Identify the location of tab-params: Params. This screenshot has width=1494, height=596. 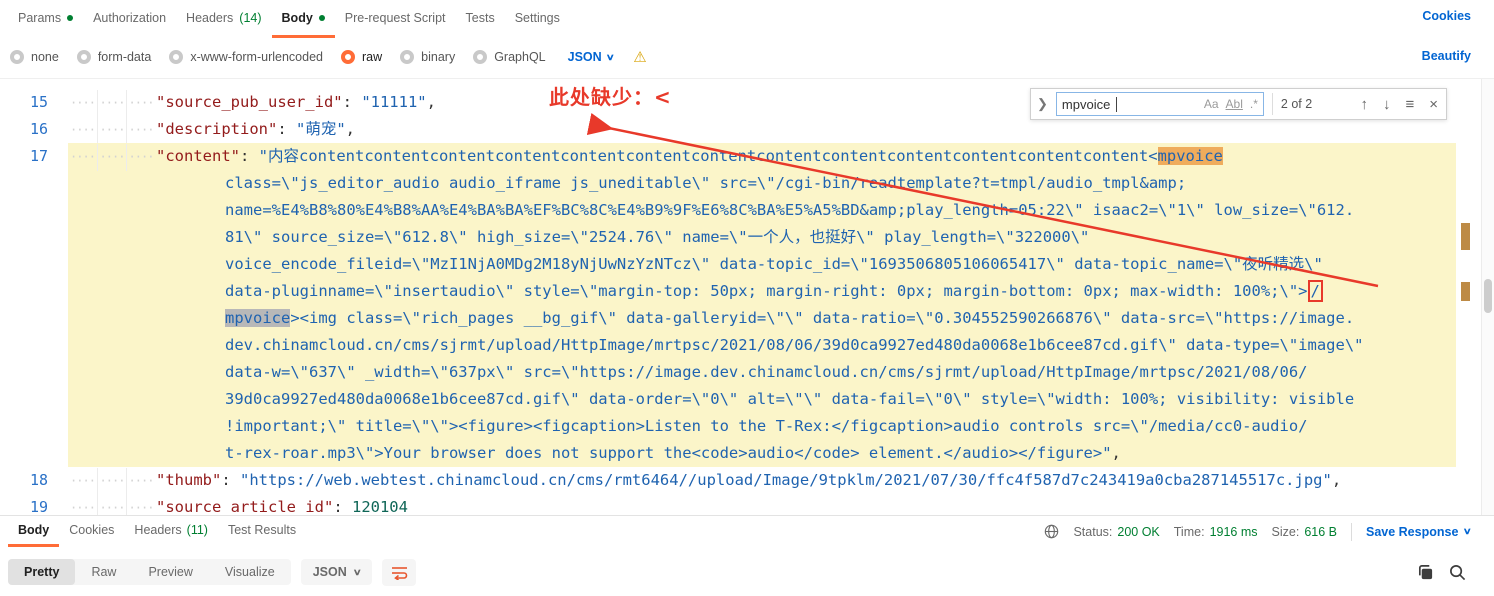
(45, 19).